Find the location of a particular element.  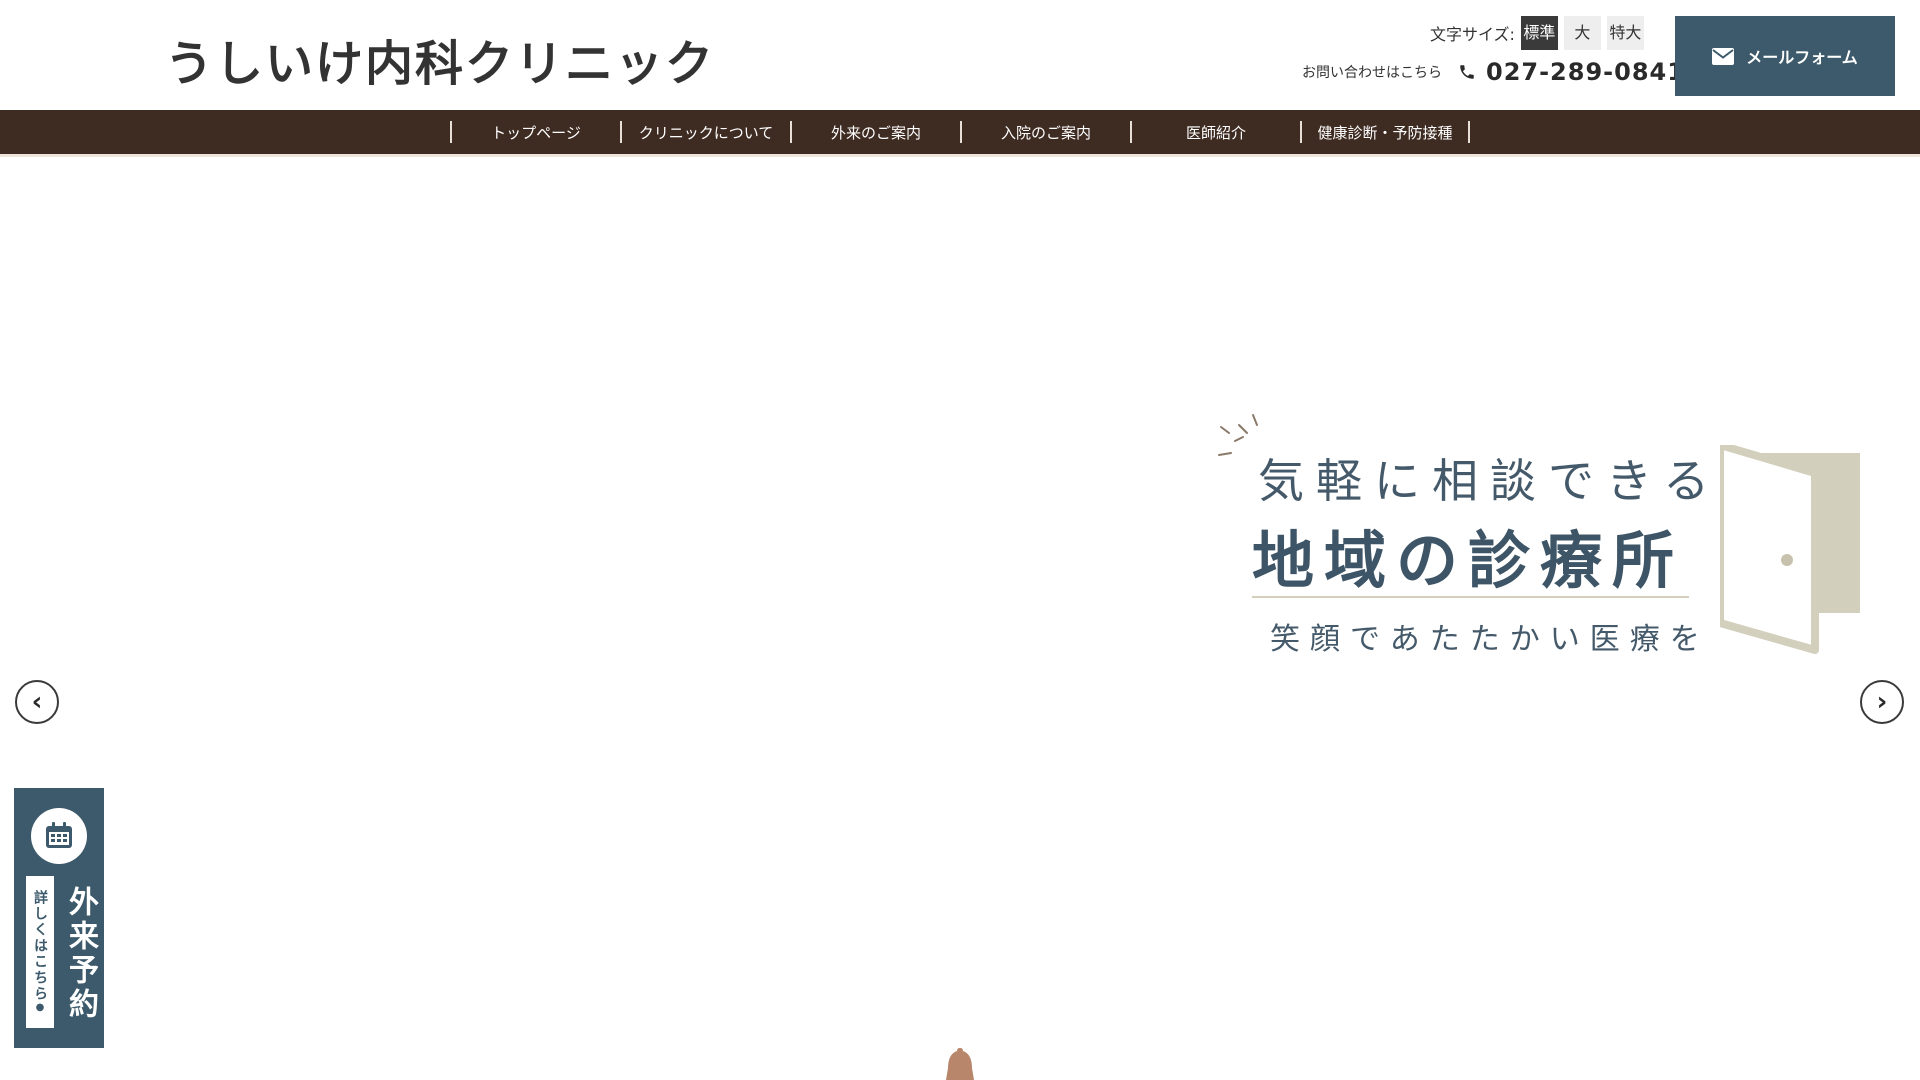

sparkle-icon is located at coordinates (1238, 435).